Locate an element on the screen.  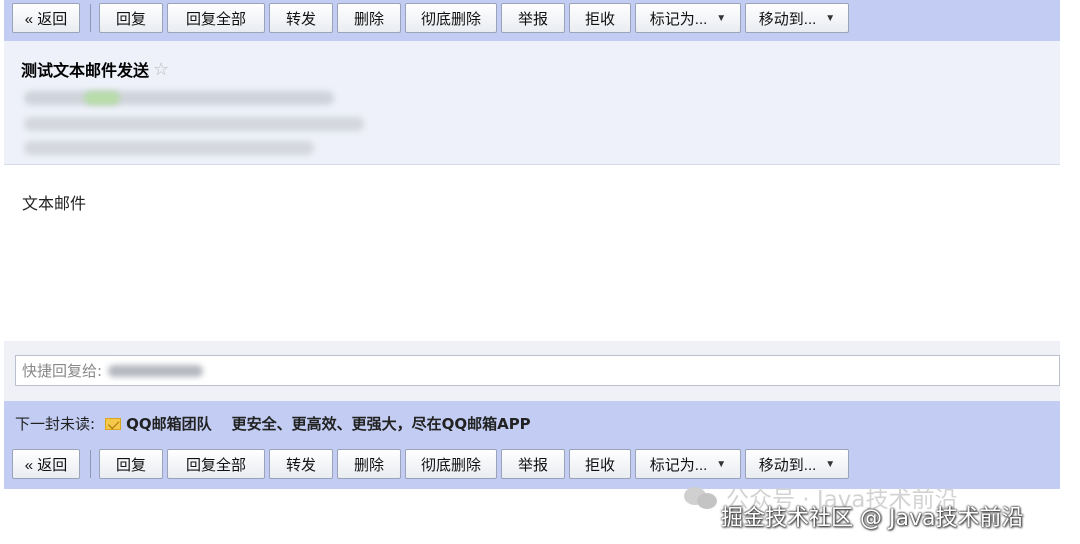
time-info-redacted is located at coordinates (194, 124).